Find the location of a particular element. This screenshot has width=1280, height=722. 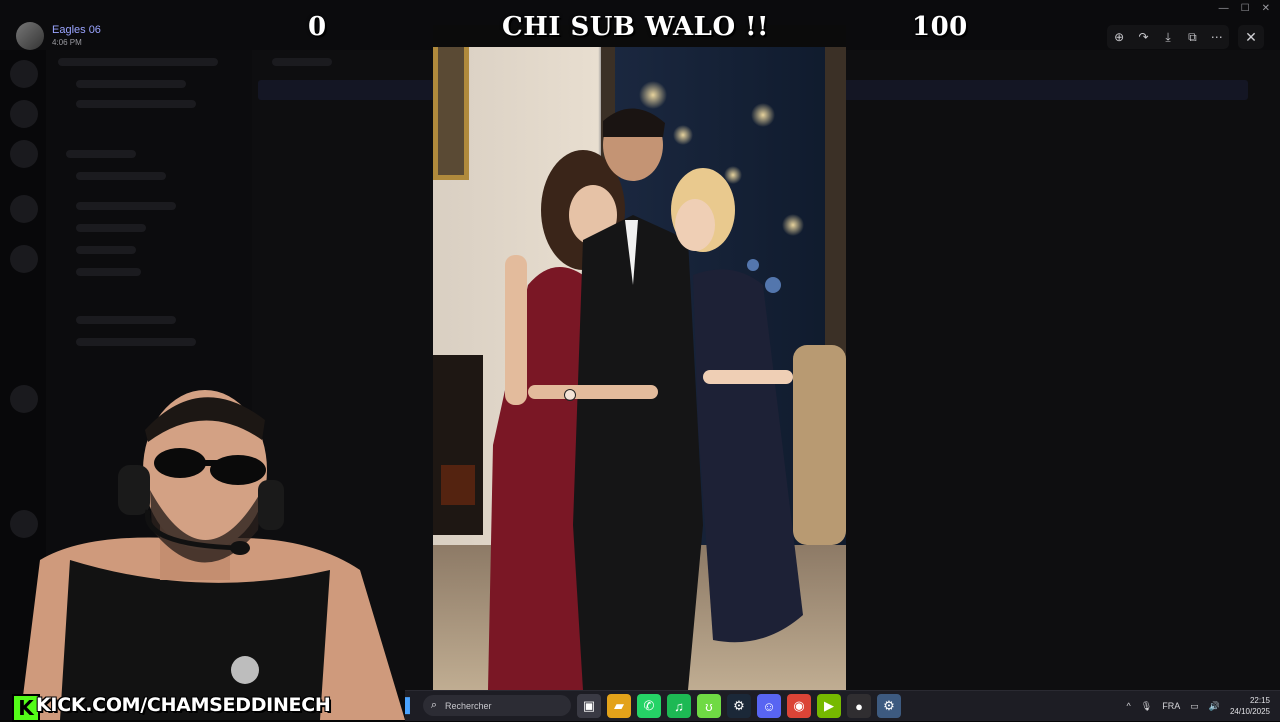

steam-icon: ⚙ is located at coordinates (739, 706).